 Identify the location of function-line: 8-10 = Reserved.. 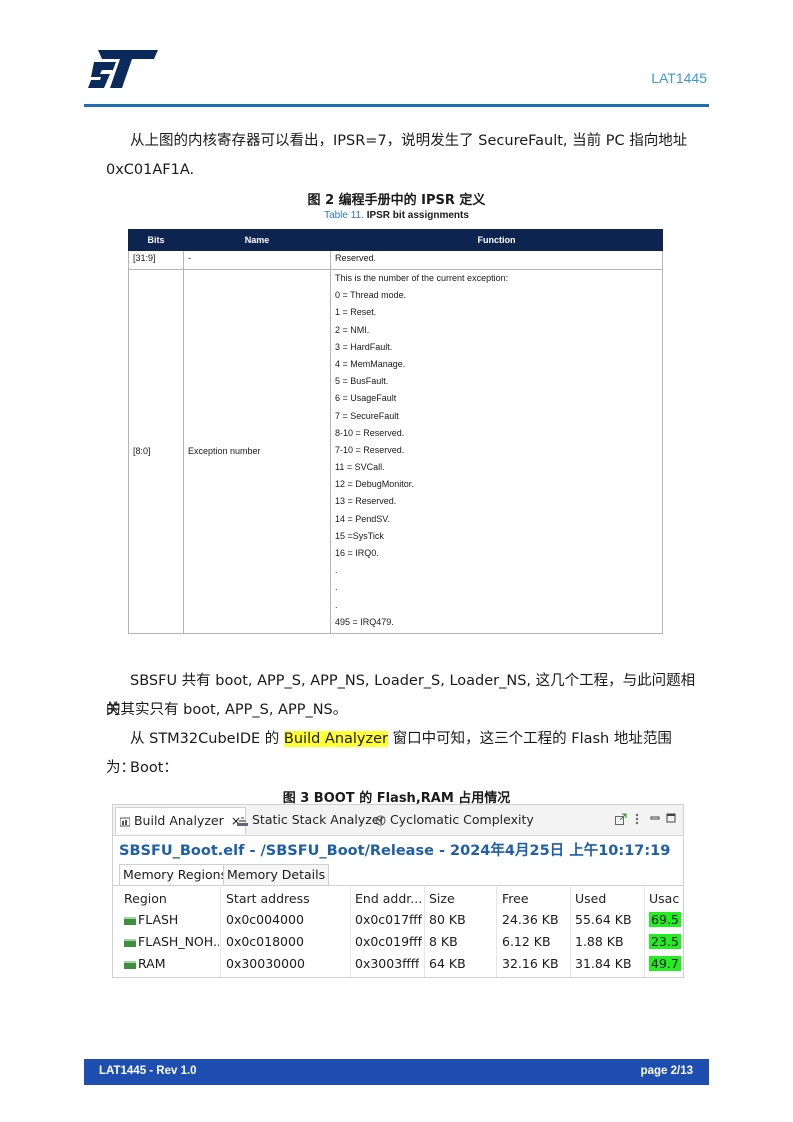
(370, 432).